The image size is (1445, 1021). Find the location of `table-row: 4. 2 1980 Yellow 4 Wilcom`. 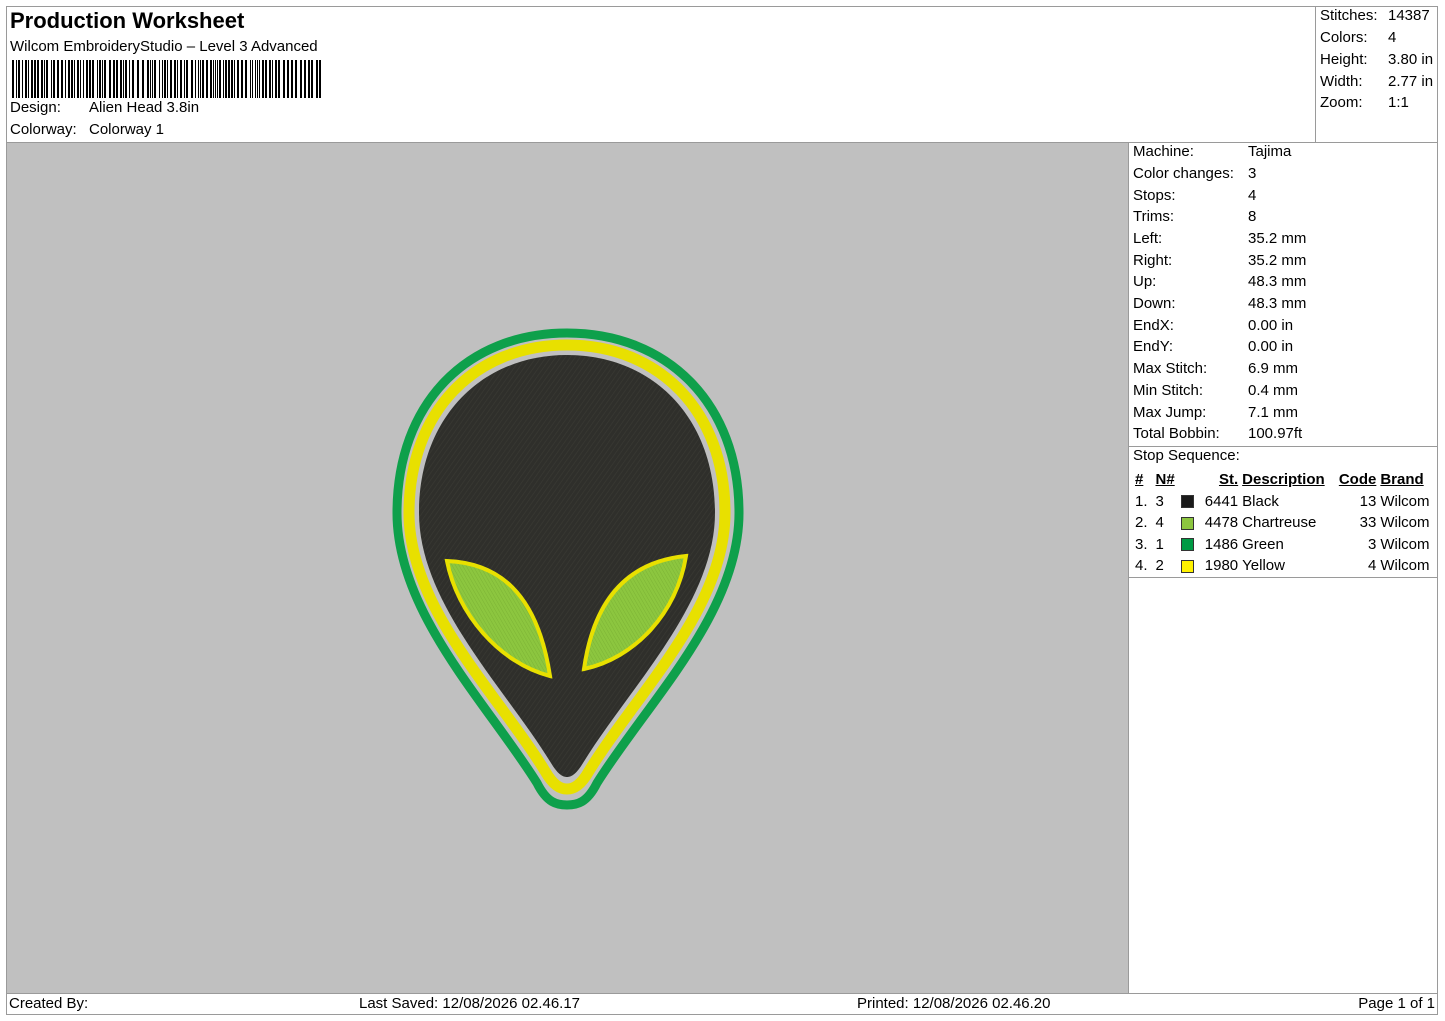

table-row: 4. 2 1980 Yellow 4 Wilcom is located at coordinates (1285, 566).